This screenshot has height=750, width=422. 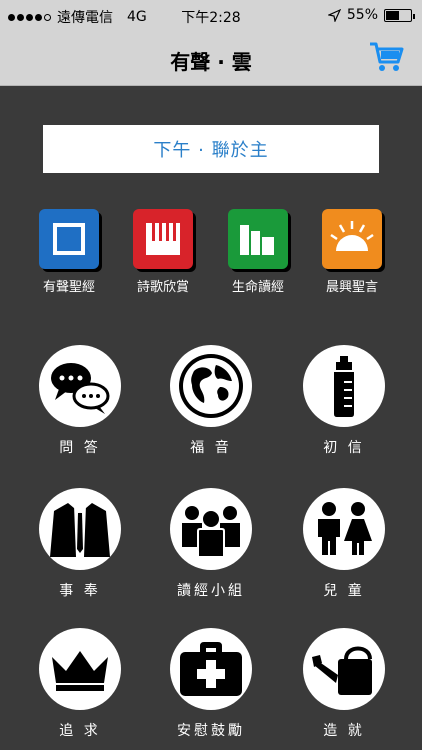 I want to click on battery-percent: 55%, so click(x=362, y=15).